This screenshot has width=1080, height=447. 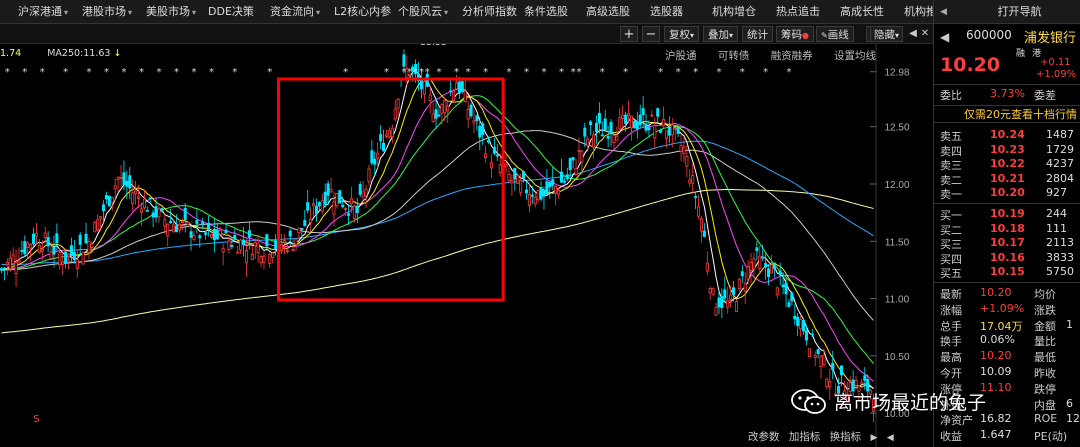 I want to click on price-change-pct: +1.09%, so click(x=1056, y=74).